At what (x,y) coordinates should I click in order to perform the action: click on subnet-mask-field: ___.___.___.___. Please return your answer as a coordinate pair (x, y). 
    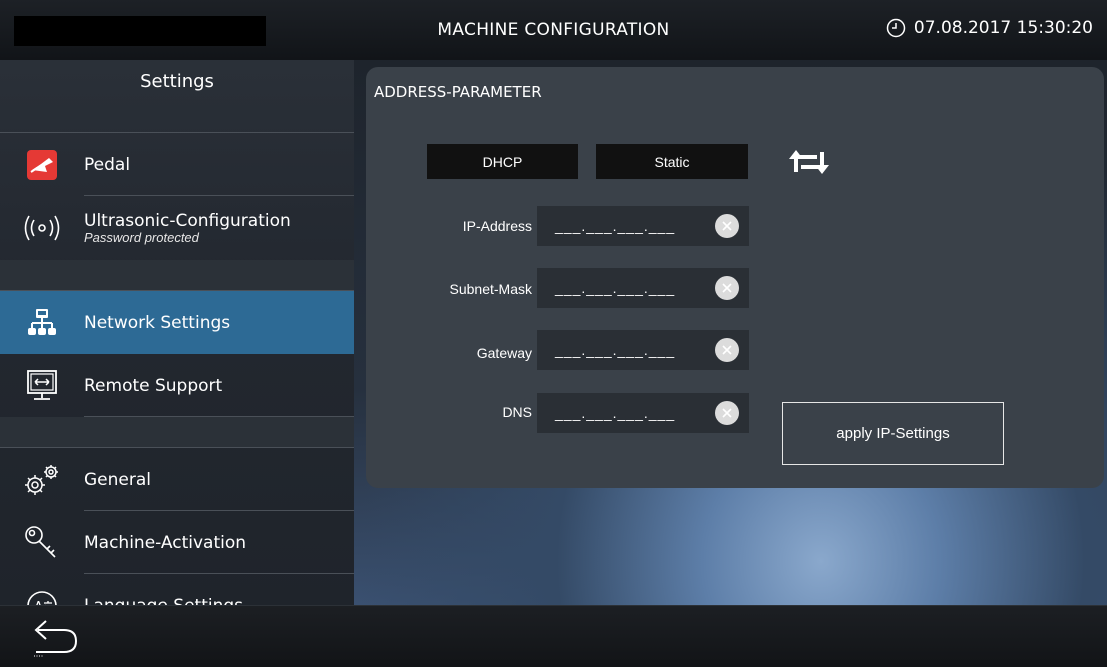
    Looking at the image, I should click on (643, 288).